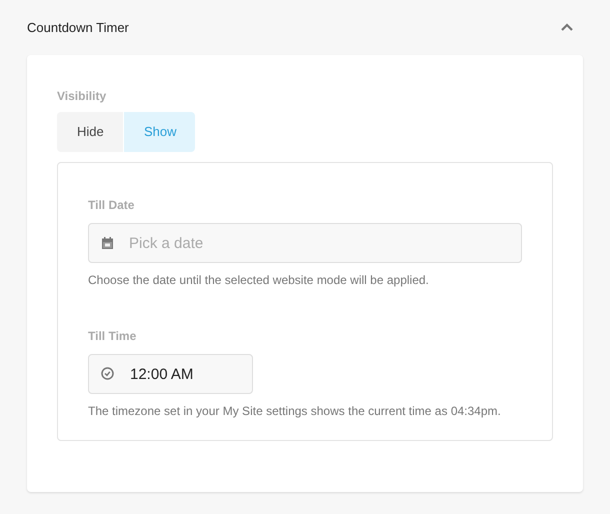  I want to click on chevron-icon, so click(567, 27).